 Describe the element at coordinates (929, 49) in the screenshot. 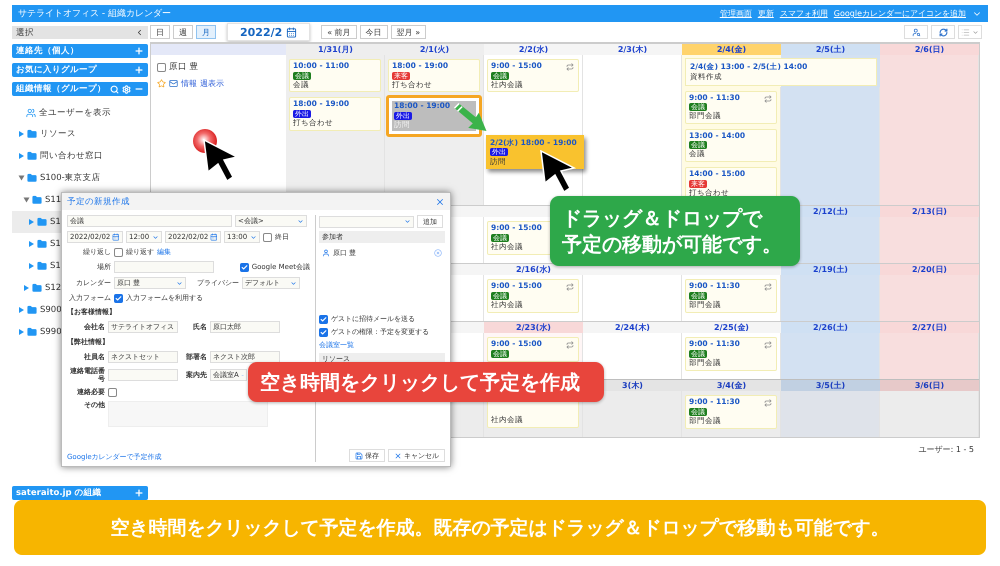

I see `day-header: 2/6(日)` at that location.